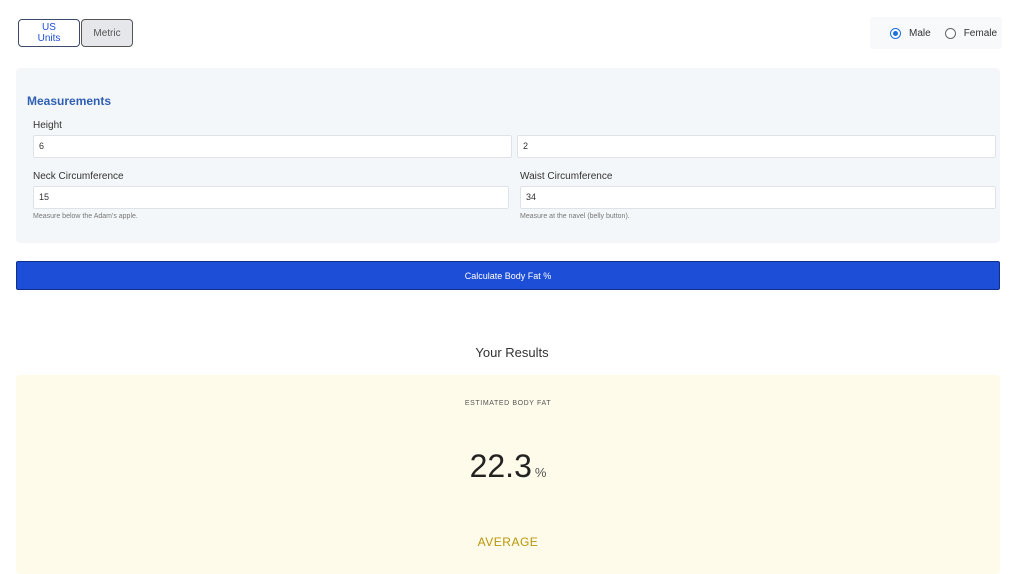  I want to click on waist-input: 34, so click(758, 197).